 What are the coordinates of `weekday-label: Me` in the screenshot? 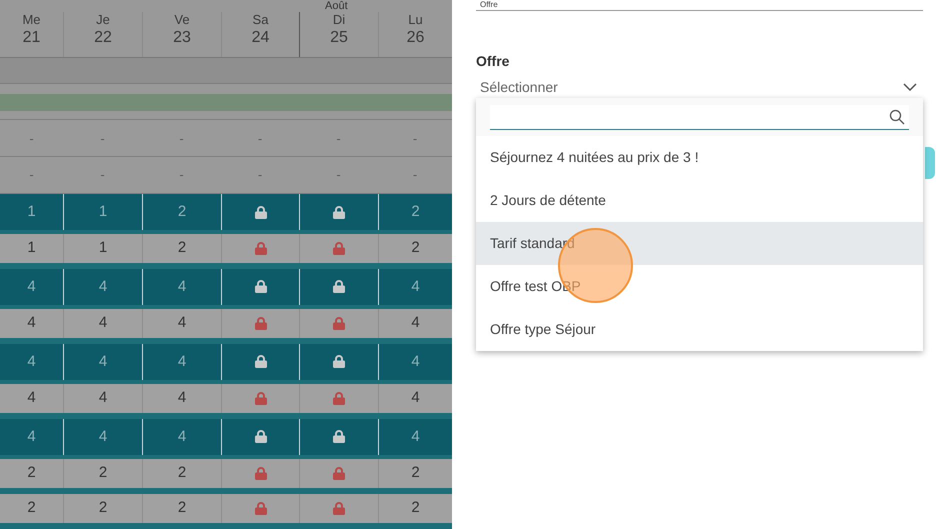 It's located at (31, 20).